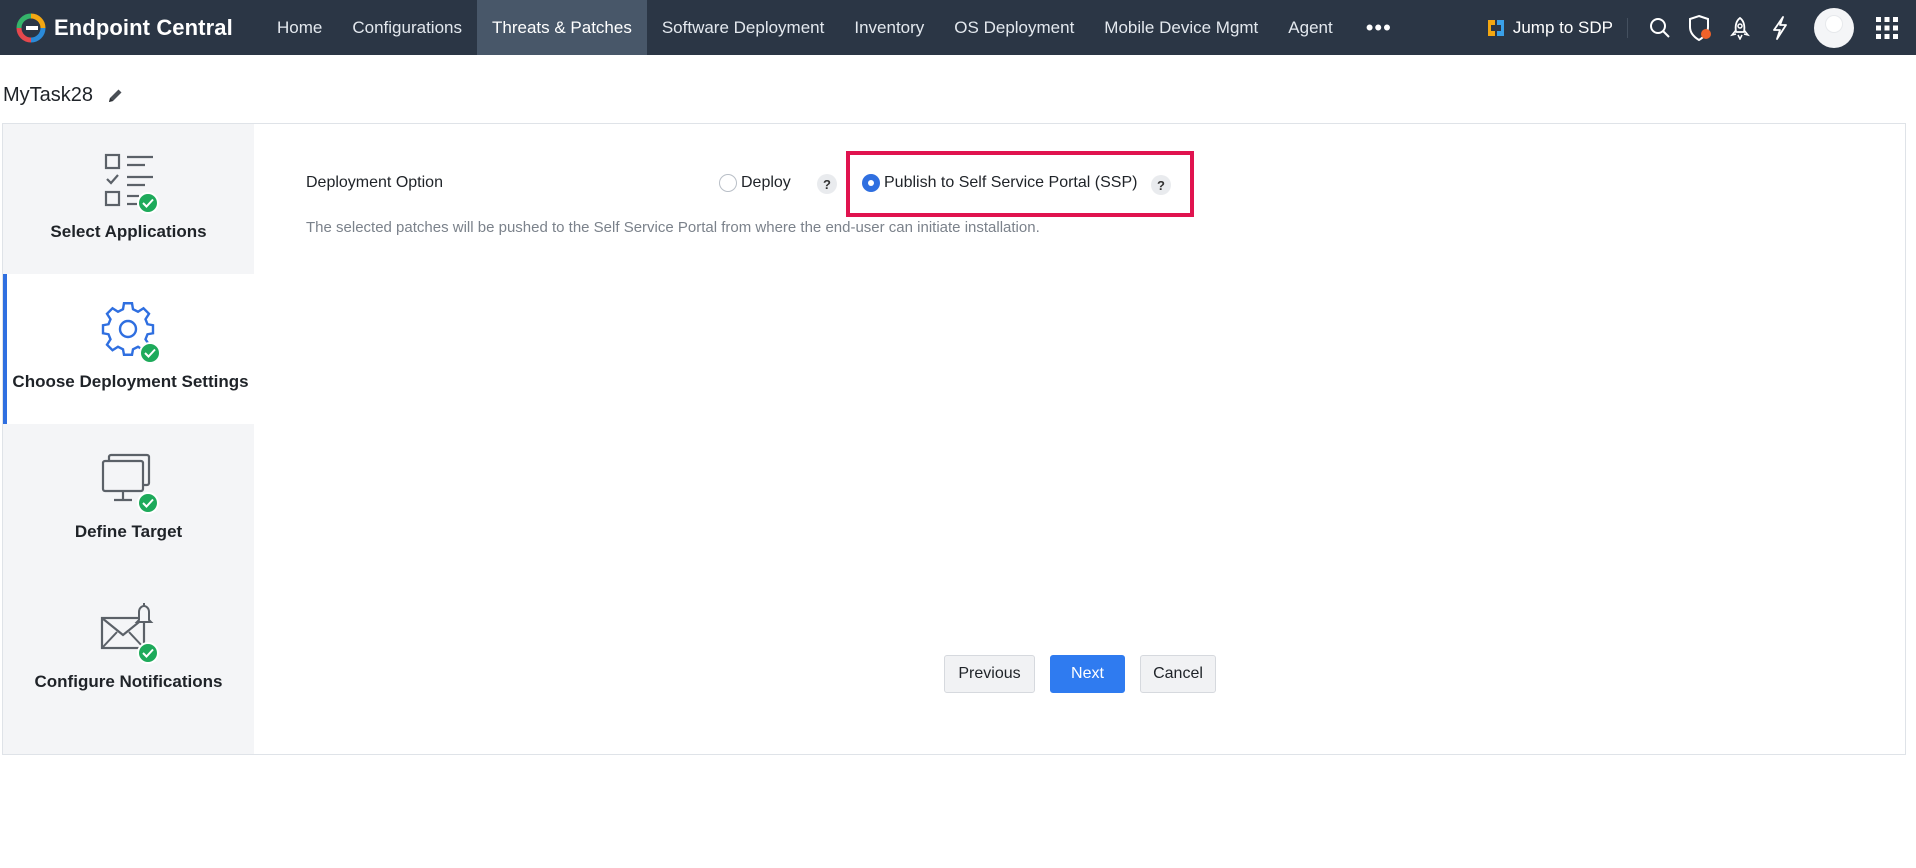 Image resolution: width=1916 pixels, height=868 pixels. I want to click on nav-inventory: Inventory, so click(889, 27).